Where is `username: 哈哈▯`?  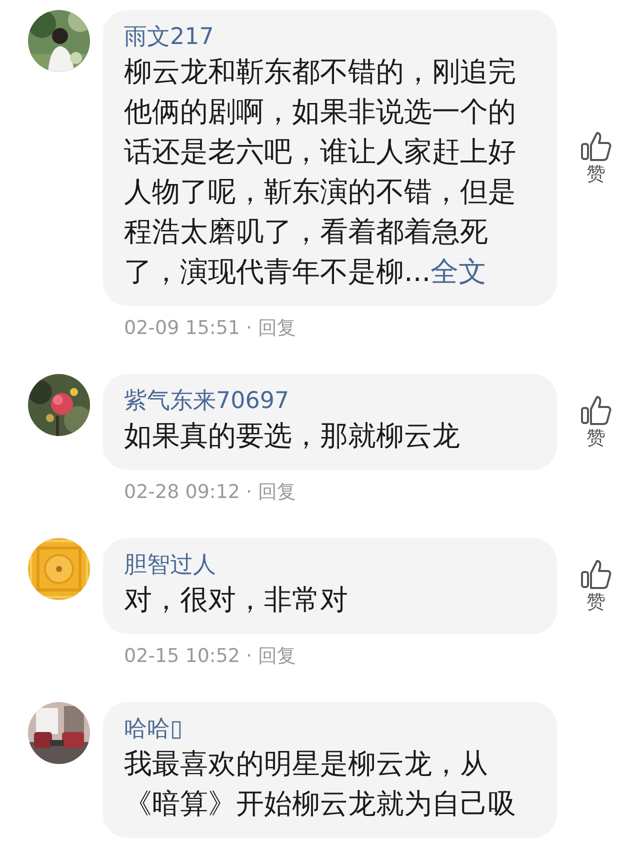
username: 哈哈▯ is located at coordinates (153, 729).